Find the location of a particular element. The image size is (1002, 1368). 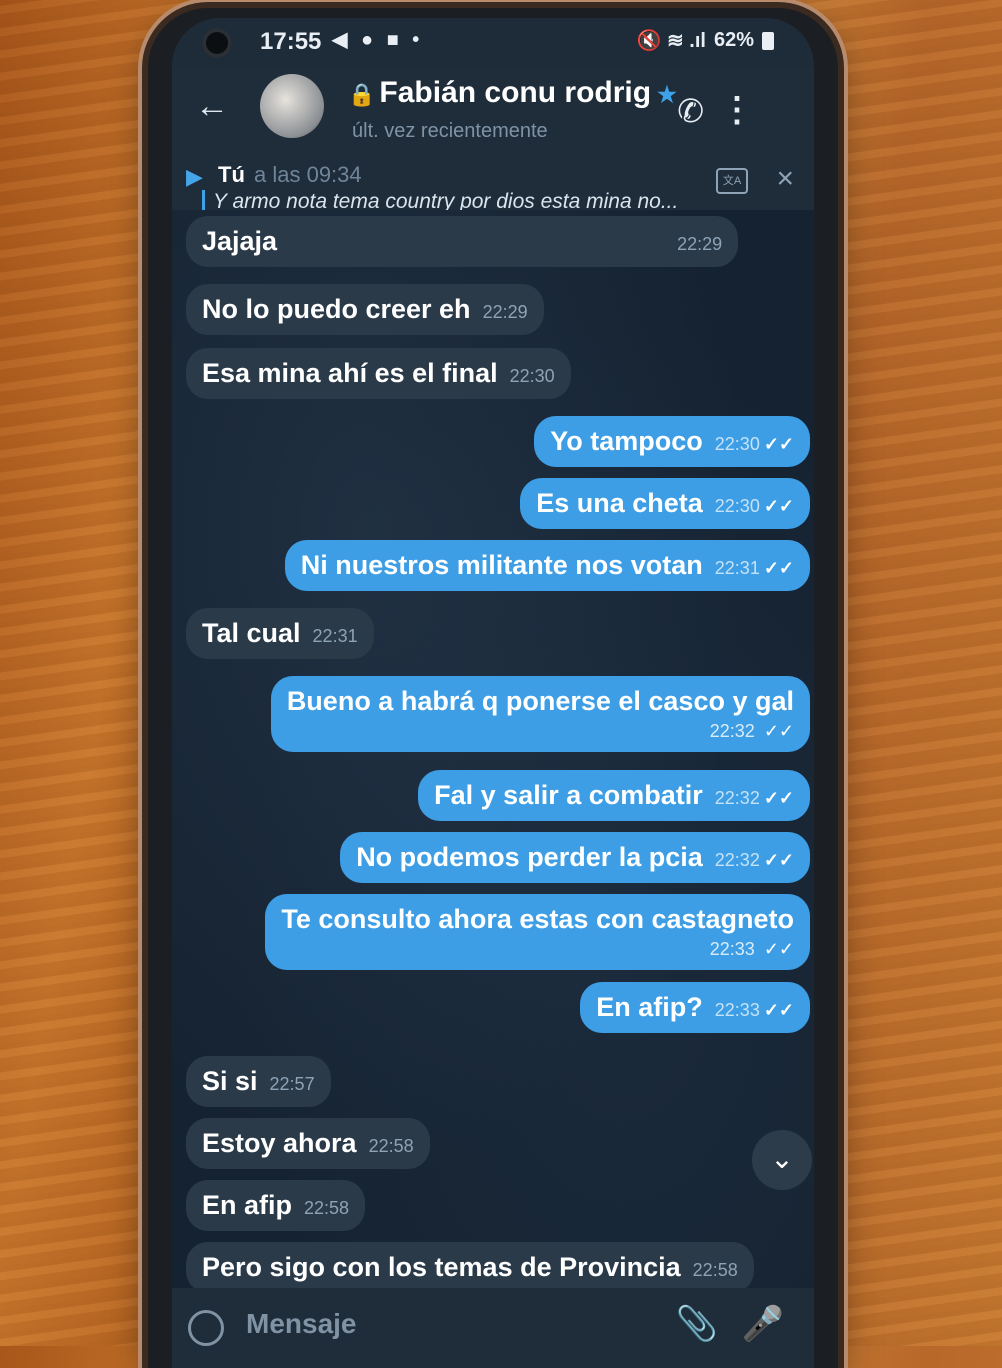

contact-name-row: 🔒 Fabián conu rodrig ★ is located at coordinates (512, 93).